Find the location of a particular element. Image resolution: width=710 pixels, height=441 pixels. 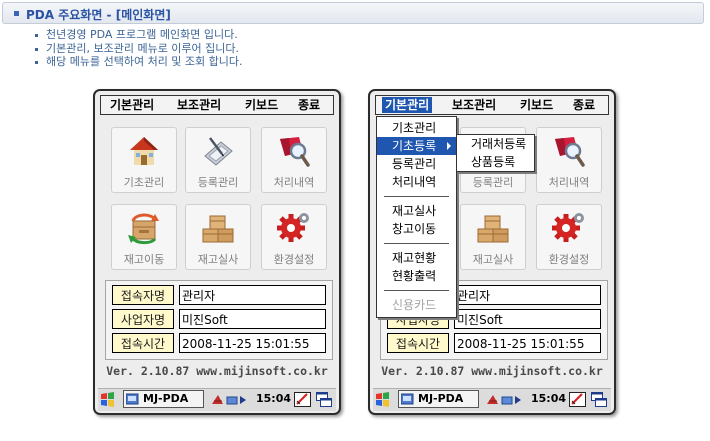

tile-registration: 등록관리 is located at coordinates (218, 160).